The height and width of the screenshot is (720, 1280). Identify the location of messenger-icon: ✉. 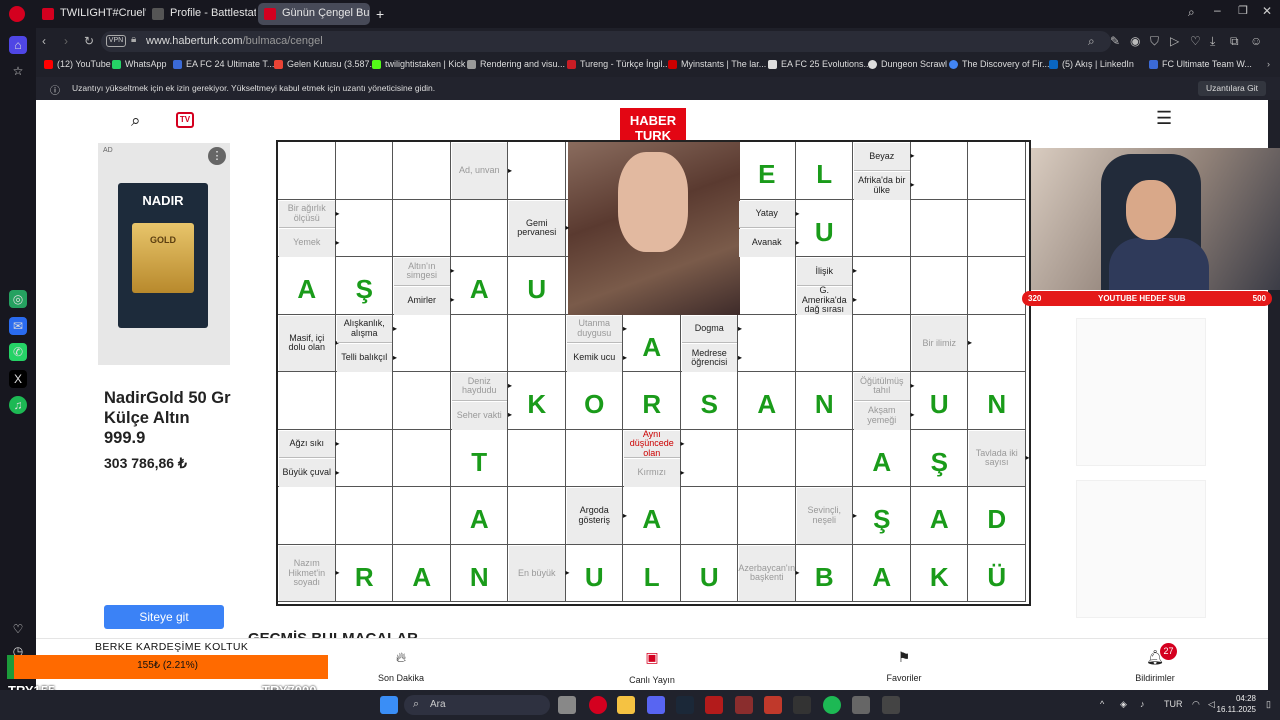
(18, 326).